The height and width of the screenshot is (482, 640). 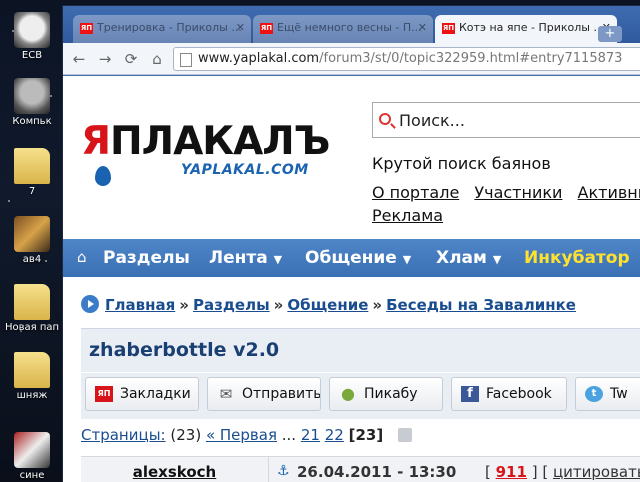 I want to click on link-about: О портале, so click(x=415, y=192).